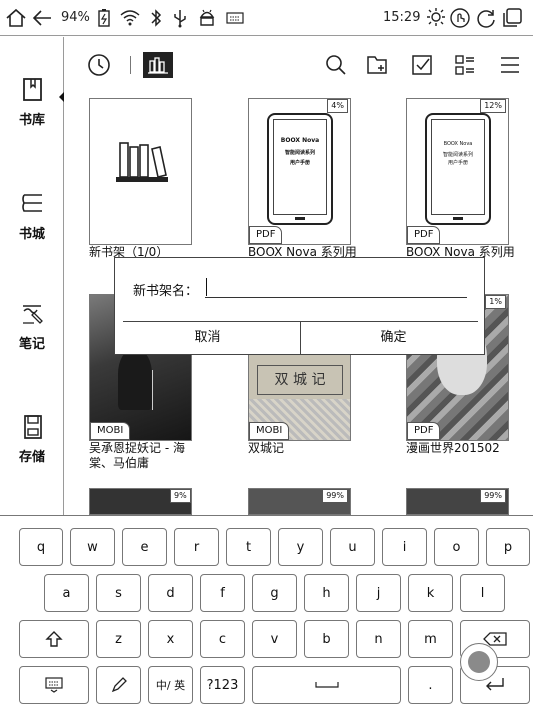 Image resolution: width=533 pixels, height=711 pixels. I want to click on key-x: x, so click(170, 639).